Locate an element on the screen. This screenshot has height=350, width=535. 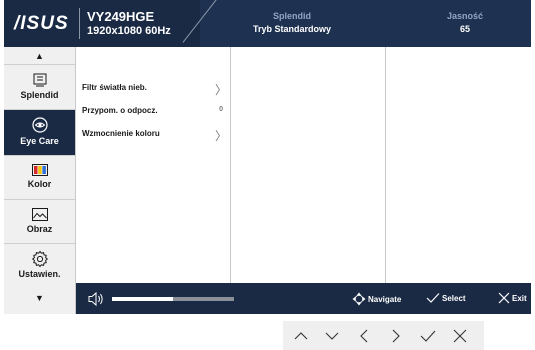
exit-label: Exit is located at coordinates (519, 298).